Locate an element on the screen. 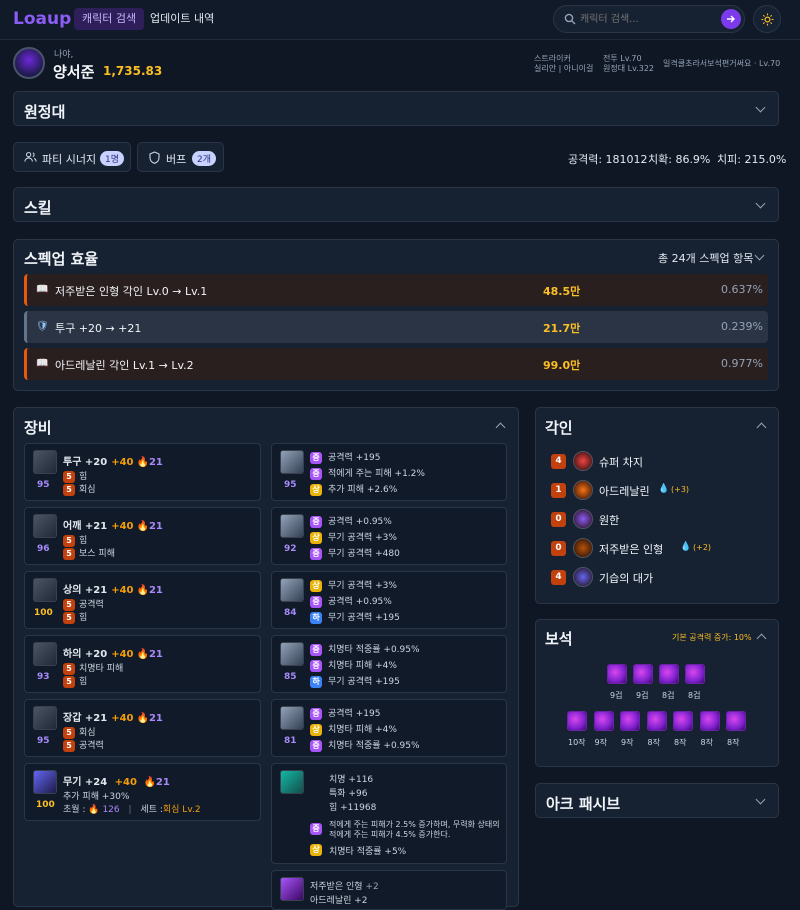 The height and width of the screenshot is (910, 800). engraving-row: 1 아드레날린 💧 (+3) is located at coordinates (656, 490).